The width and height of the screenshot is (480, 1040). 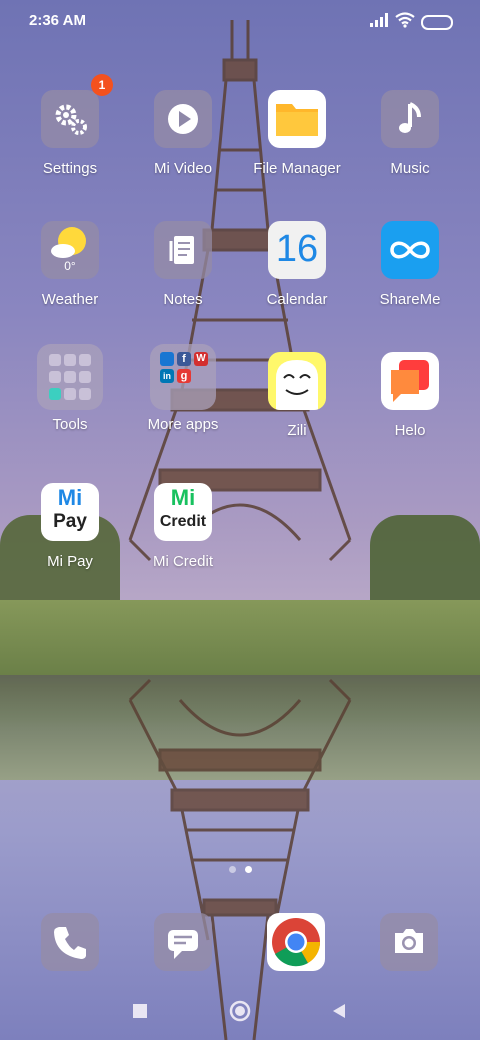 I want to click on app-mi-credit: Mi Credit Mi Credit, so click(x=183, y=543).